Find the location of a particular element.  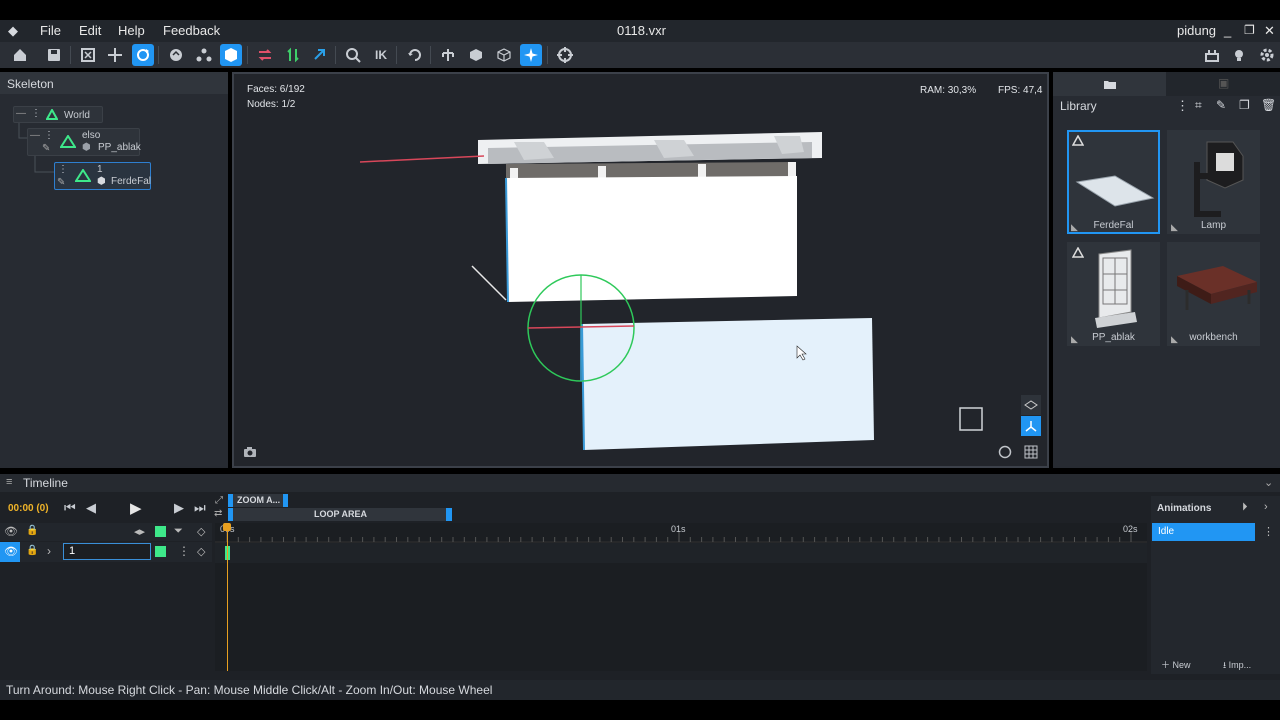

fit-view-icon is located at coordinates (88, 55).